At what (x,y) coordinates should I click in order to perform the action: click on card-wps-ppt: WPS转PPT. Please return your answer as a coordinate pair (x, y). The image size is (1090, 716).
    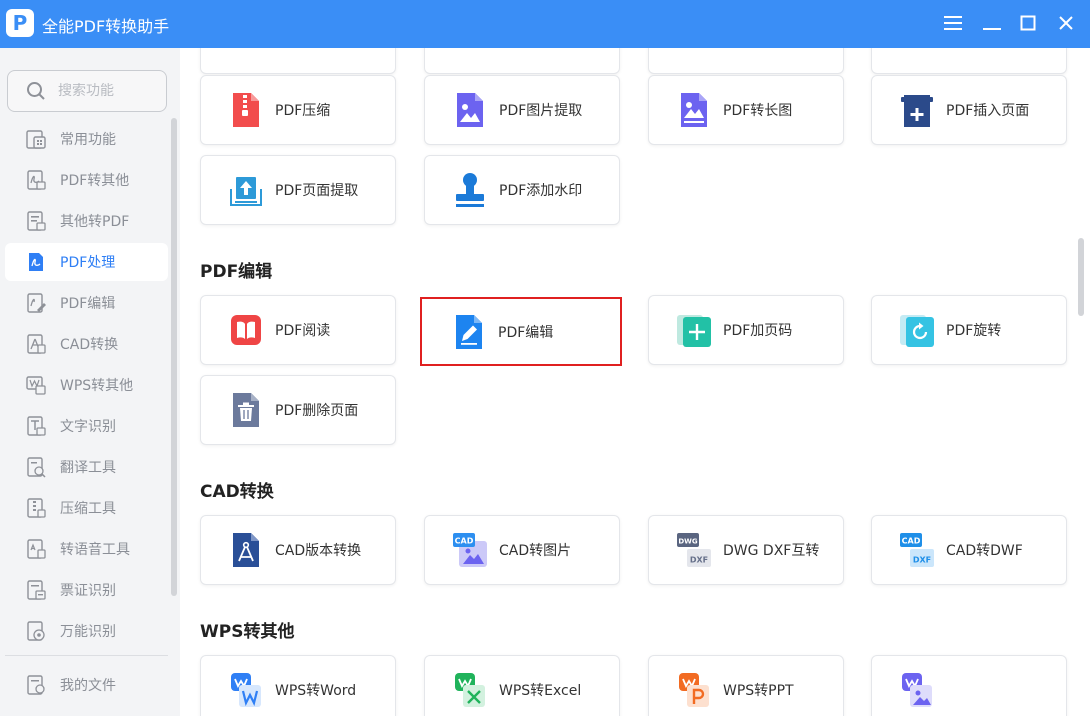
    Looking at the image, I should click on (746, 685).